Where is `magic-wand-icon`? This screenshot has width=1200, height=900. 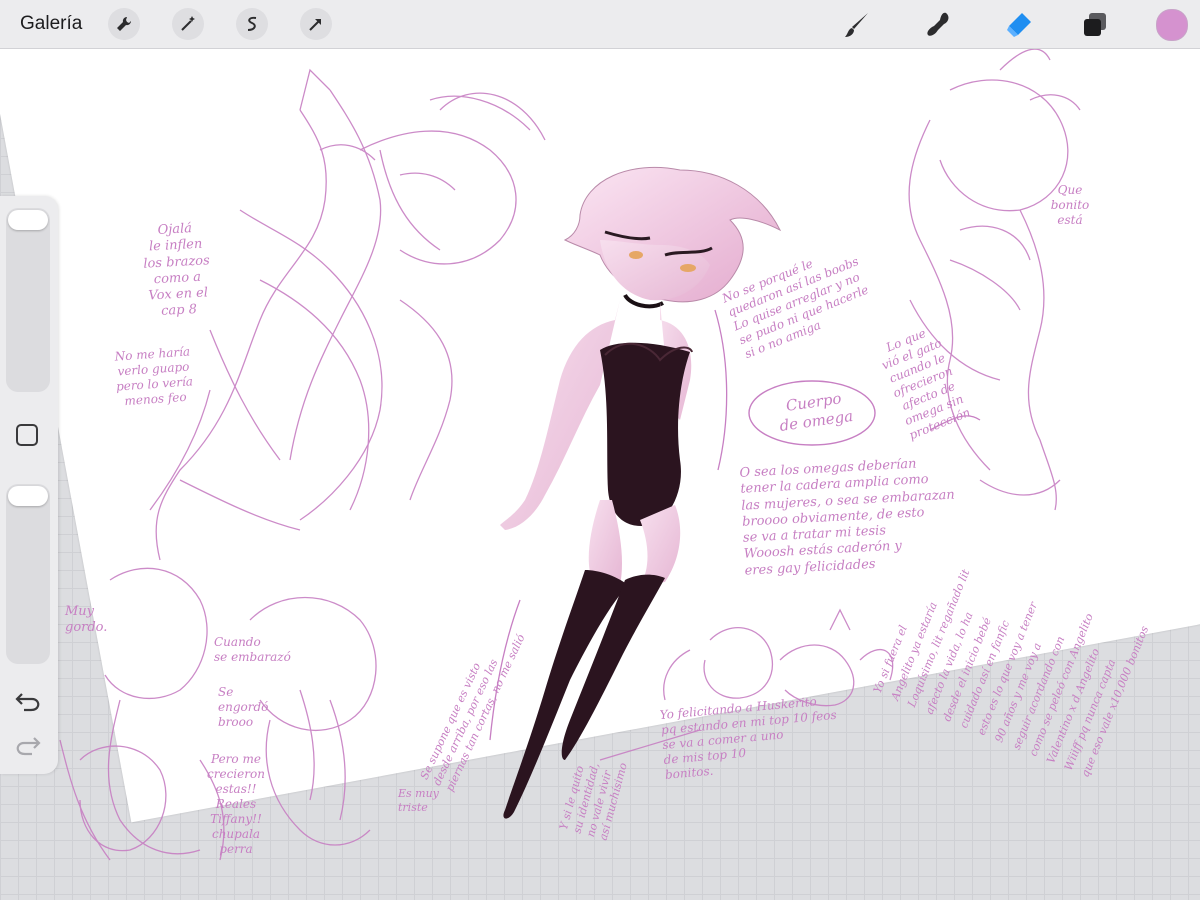
magic-wand-icon is located at coordinates (188, 23).